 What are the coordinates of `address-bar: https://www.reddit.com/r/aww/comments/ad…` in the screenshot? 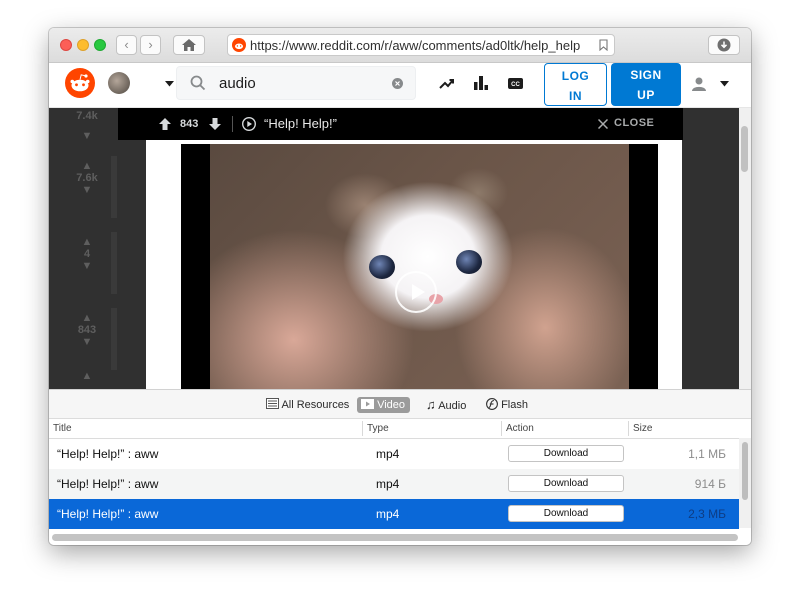 It's located at (421, 45).